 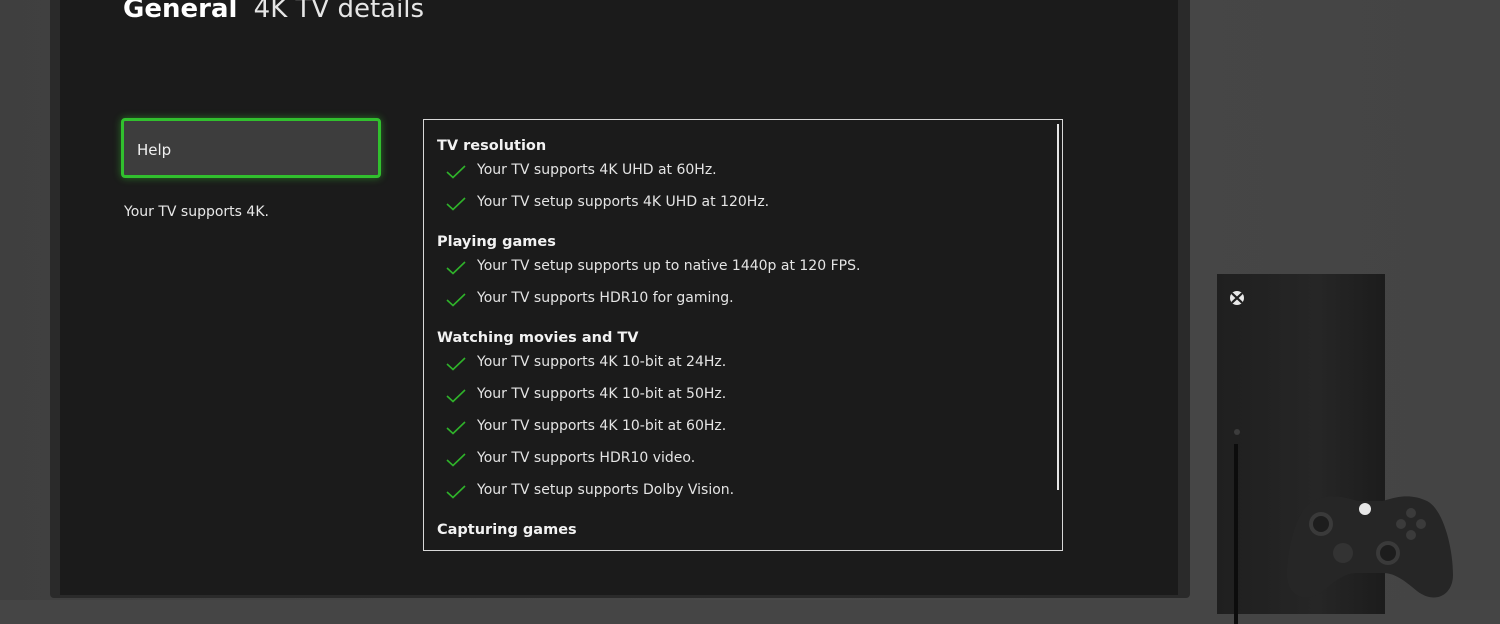 What do you see at coordinates (251, 148) in the screenshot?
I see `help-button: Help` at bounding box center [251, 148].